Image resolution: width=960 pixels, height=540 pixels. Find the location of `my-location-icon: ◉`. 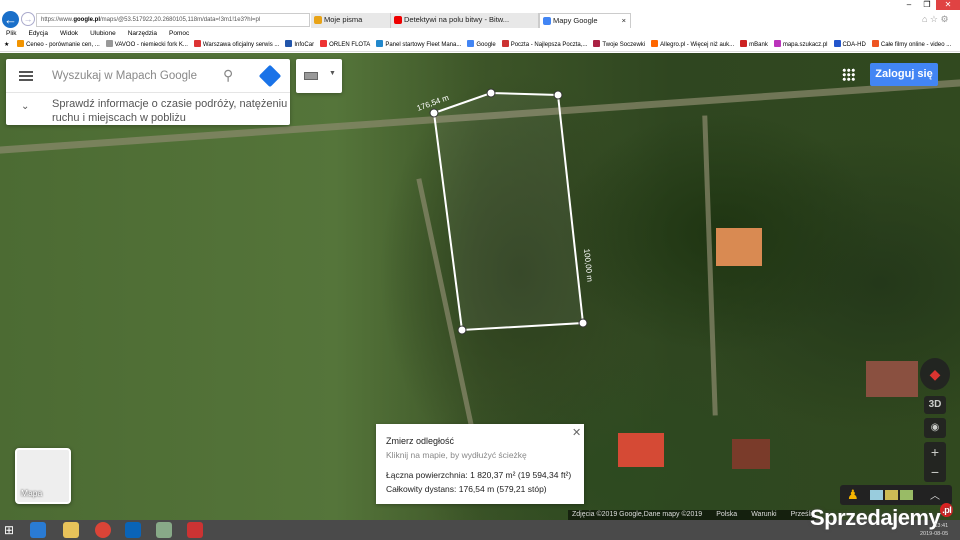

my-location-icon: ◉ is located at coordinates (935, 428).